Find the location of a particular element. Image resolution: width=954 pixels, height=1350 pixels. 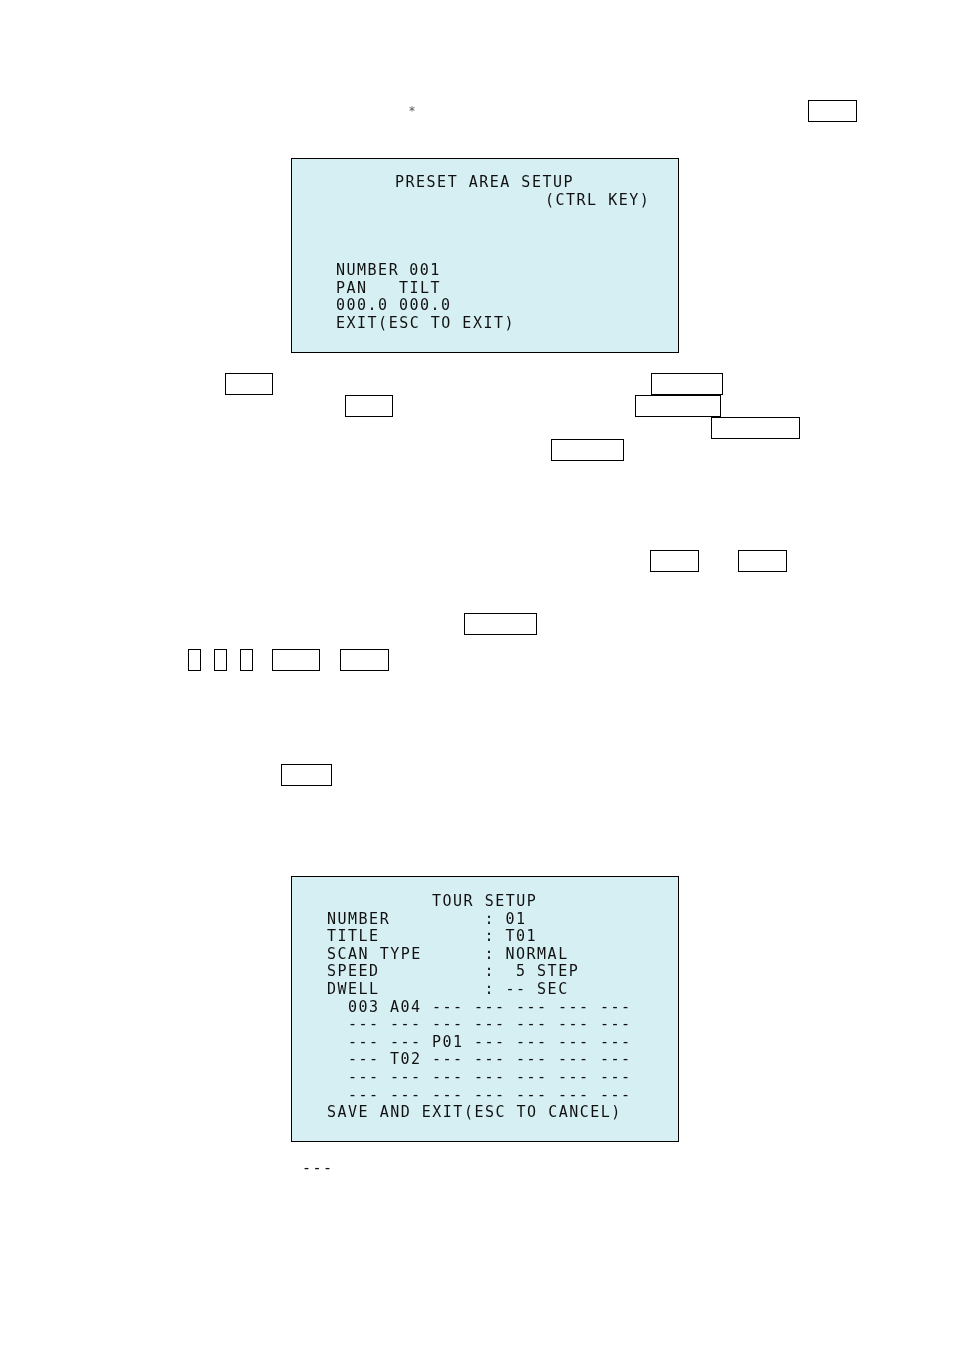

field-label: TITLE is located at coordinates (354, 937).